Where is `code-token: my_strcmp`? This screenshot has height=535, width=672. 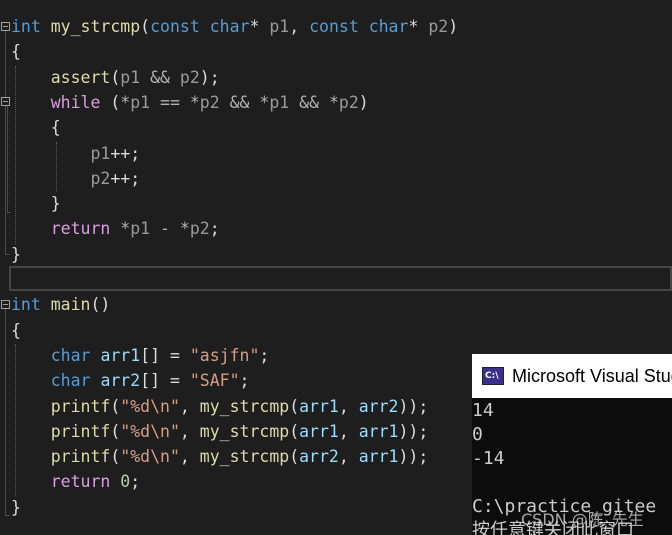 code-token: my_strcmp is located at coordinates (244, 406).